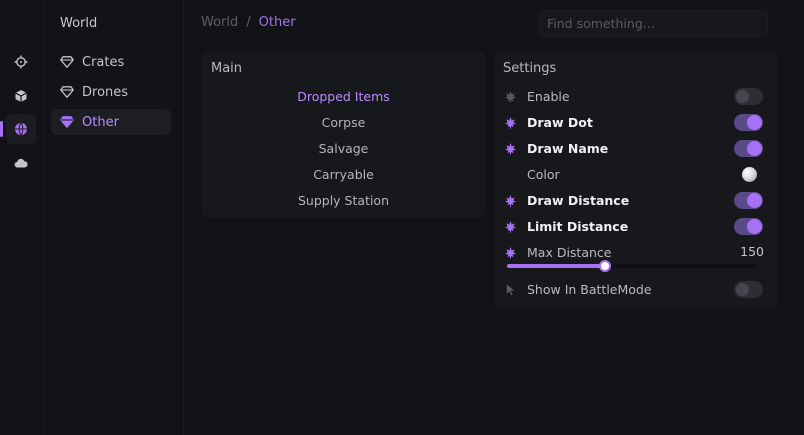 The image size is (804, 435). Describe the element at coordinates (21, 129) in the screenshot. I see `globe-icon` at that location.